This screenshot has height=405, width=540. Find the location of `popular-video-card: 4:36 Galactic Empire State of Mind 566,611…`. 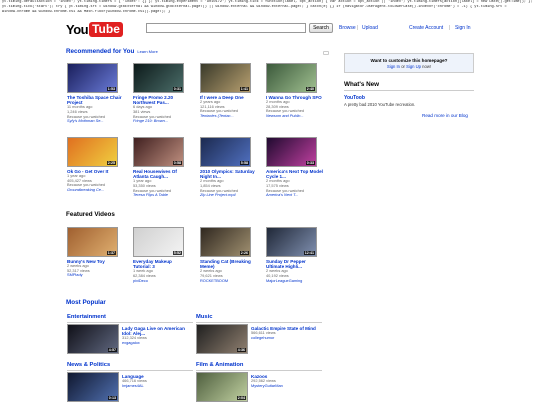

popular-video-card: 4:36 Galactic Empire State of Mind 566,611… is located at coordinates (260, 341).